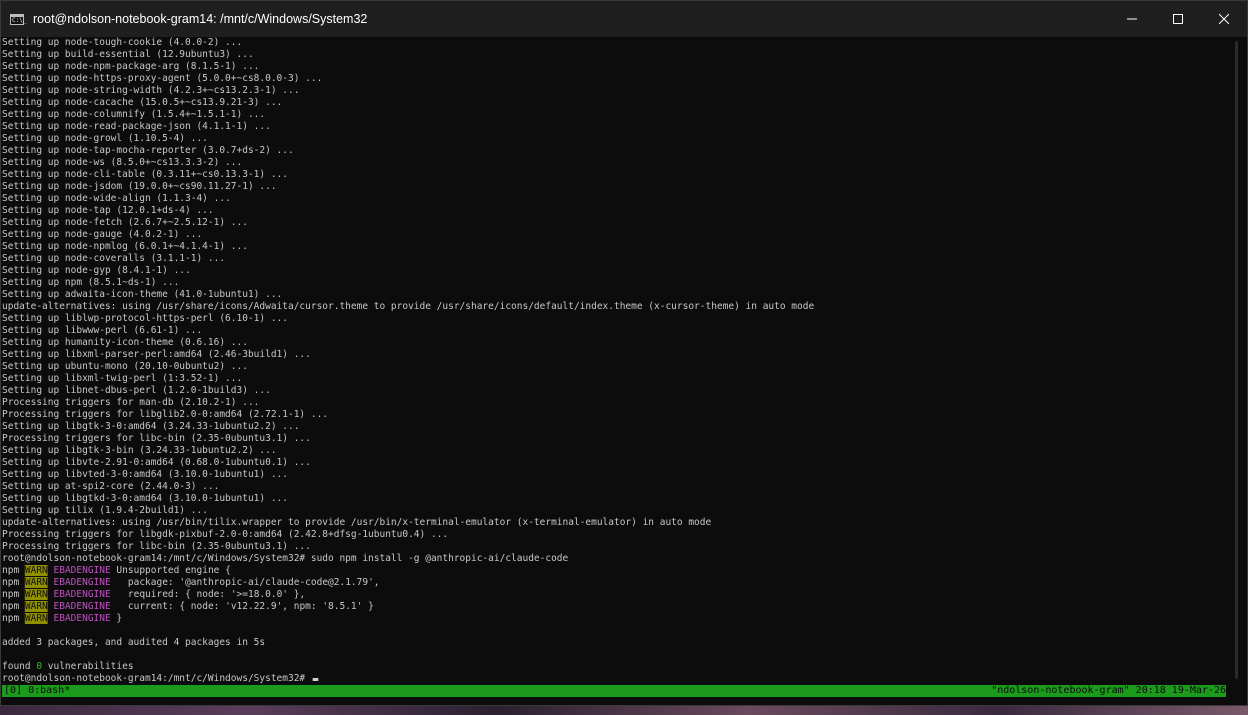  What do you see at coordinates (116, 618) in the screenshot?
I see `npm-warn-text: }` at bounding box center [116, 618].